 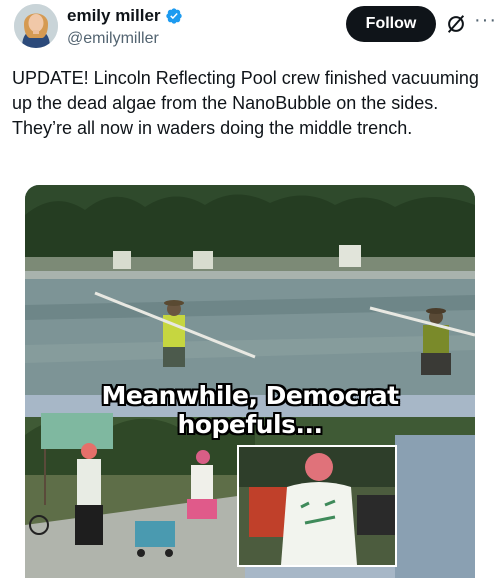 I want to click on display-name: emily miller, so click(x=114, y=16).